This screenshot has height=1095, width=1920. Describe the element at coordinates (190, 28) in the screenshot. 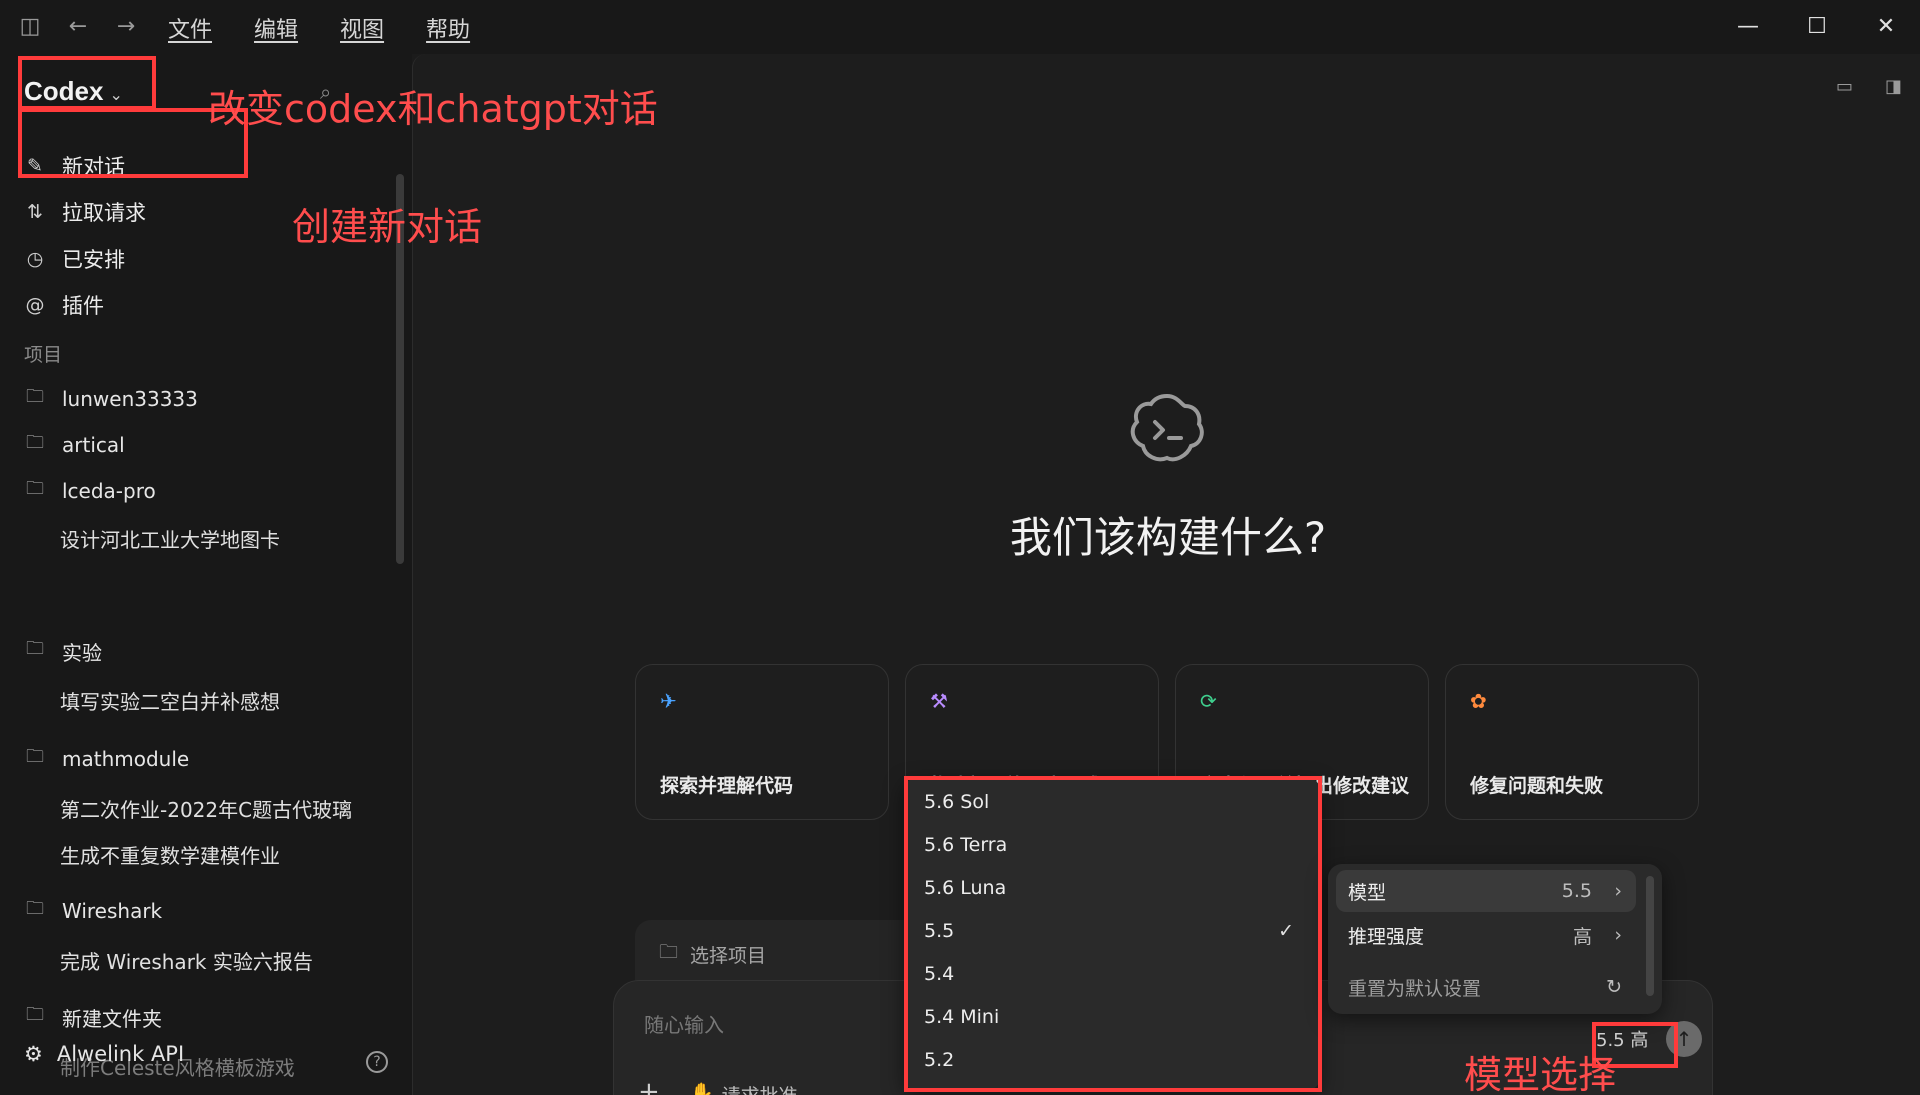

I see `menu-file: 文件` at that location.